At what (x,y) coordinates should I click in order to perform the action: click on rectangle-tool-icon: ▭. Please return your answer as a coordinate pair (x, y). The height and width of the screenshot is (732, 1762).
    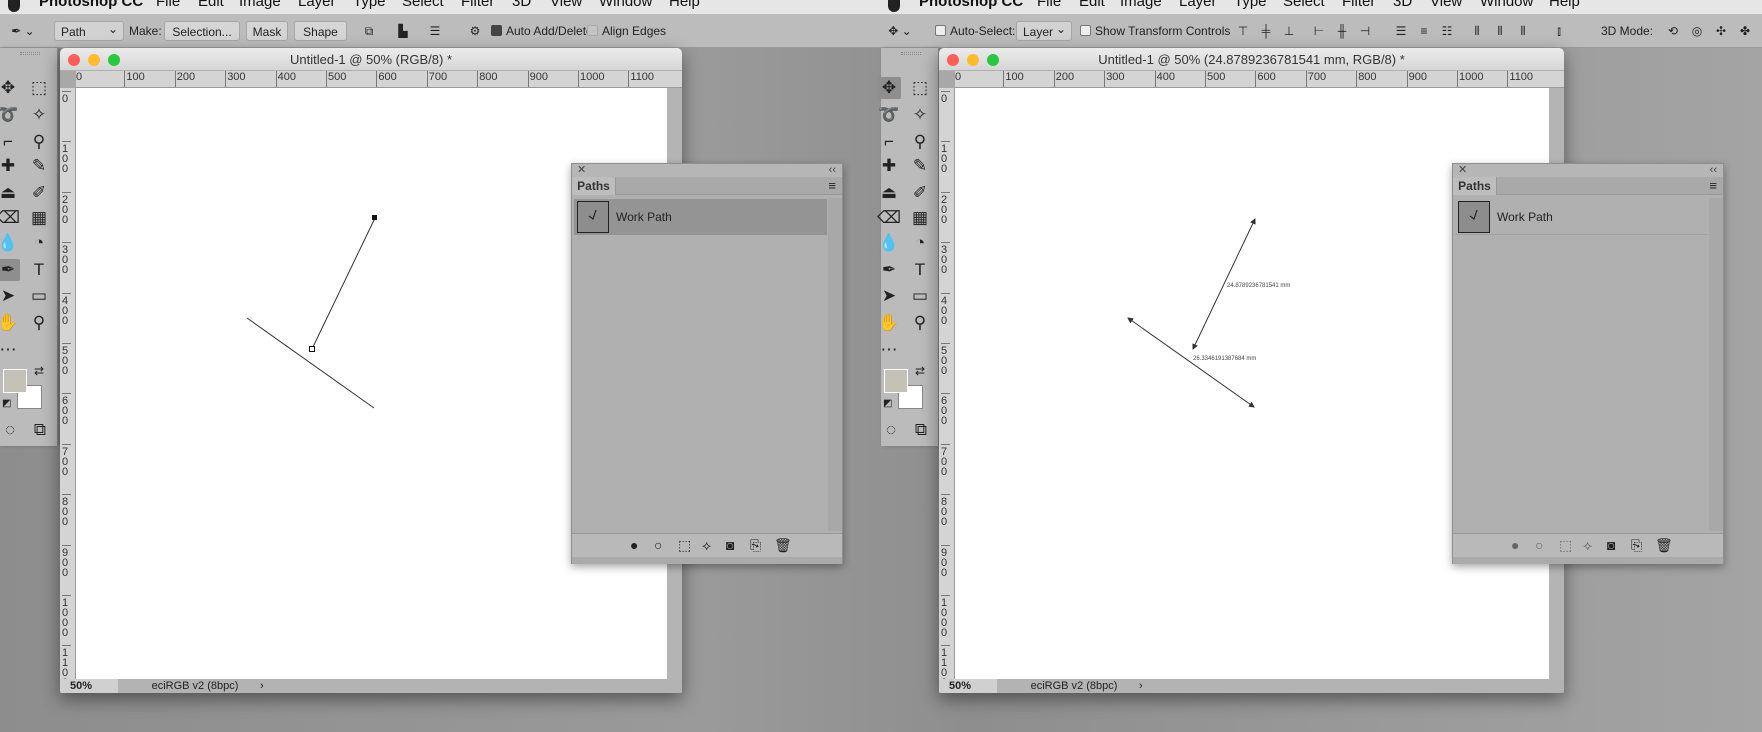
    Looking at the image, I should click on (39, 296).